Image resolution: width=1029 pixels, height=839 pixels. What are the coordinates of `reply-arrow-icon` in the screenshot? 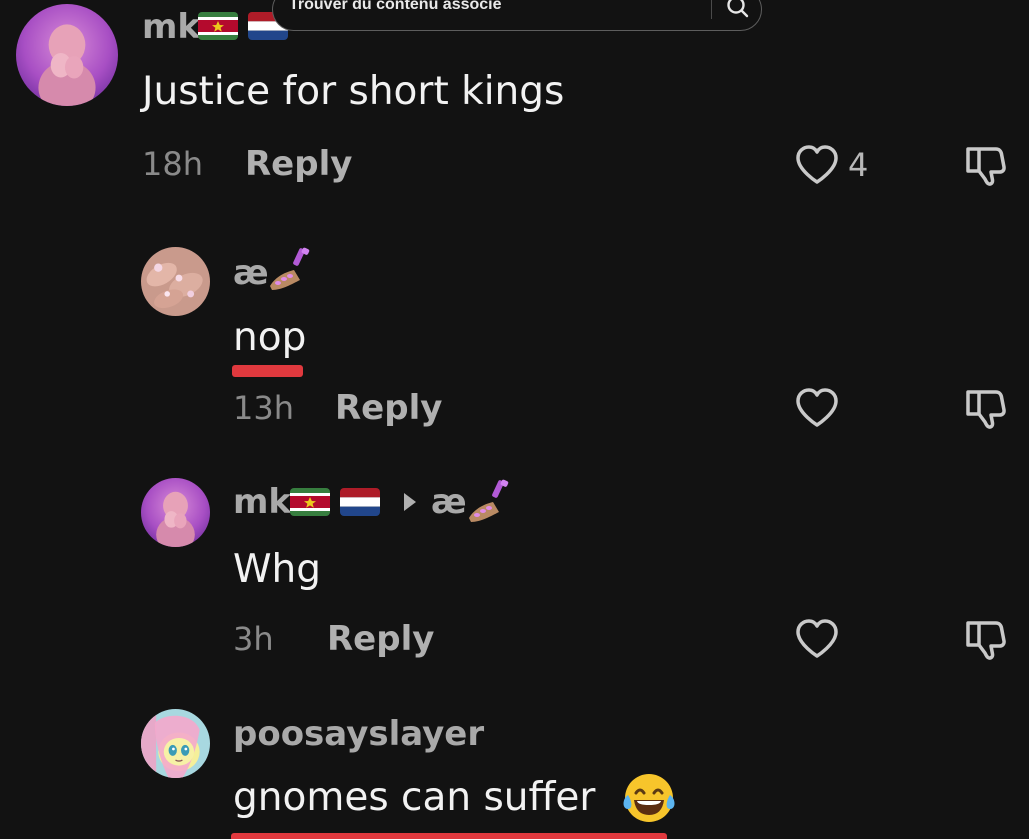 It's located at (410, 502).